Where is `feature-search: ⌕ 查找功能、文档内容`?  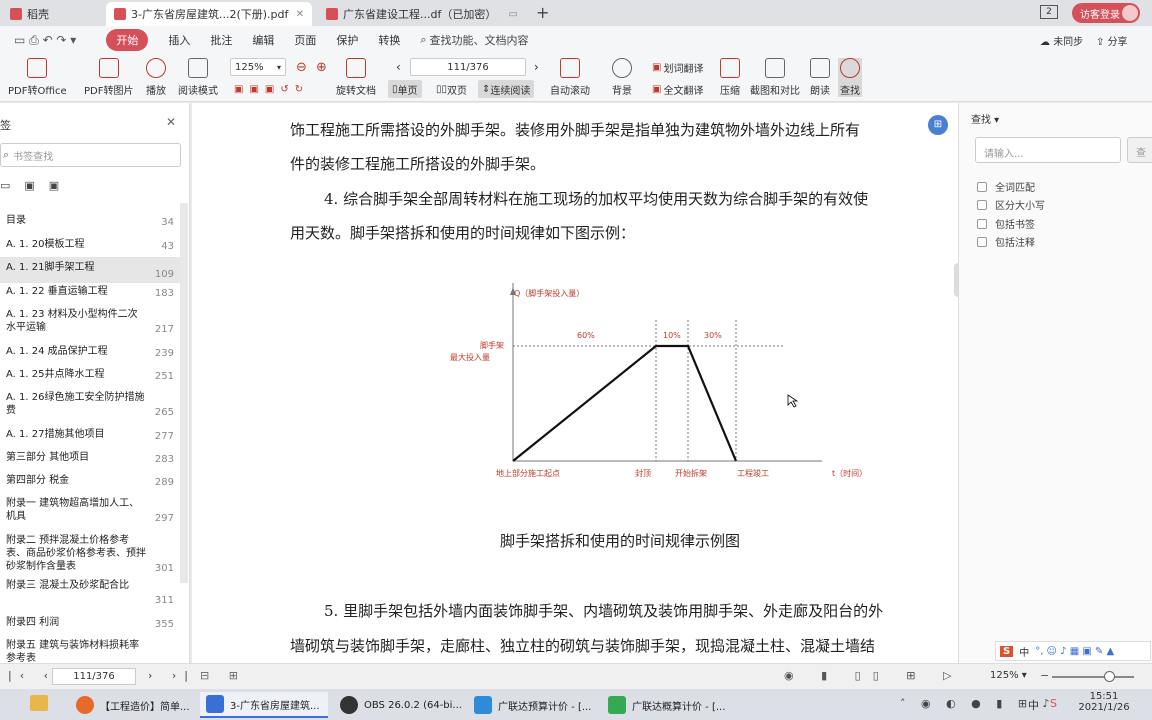
feature-search: ⌕ 查找功能、文档内容 is located at coordinates (474, 40).